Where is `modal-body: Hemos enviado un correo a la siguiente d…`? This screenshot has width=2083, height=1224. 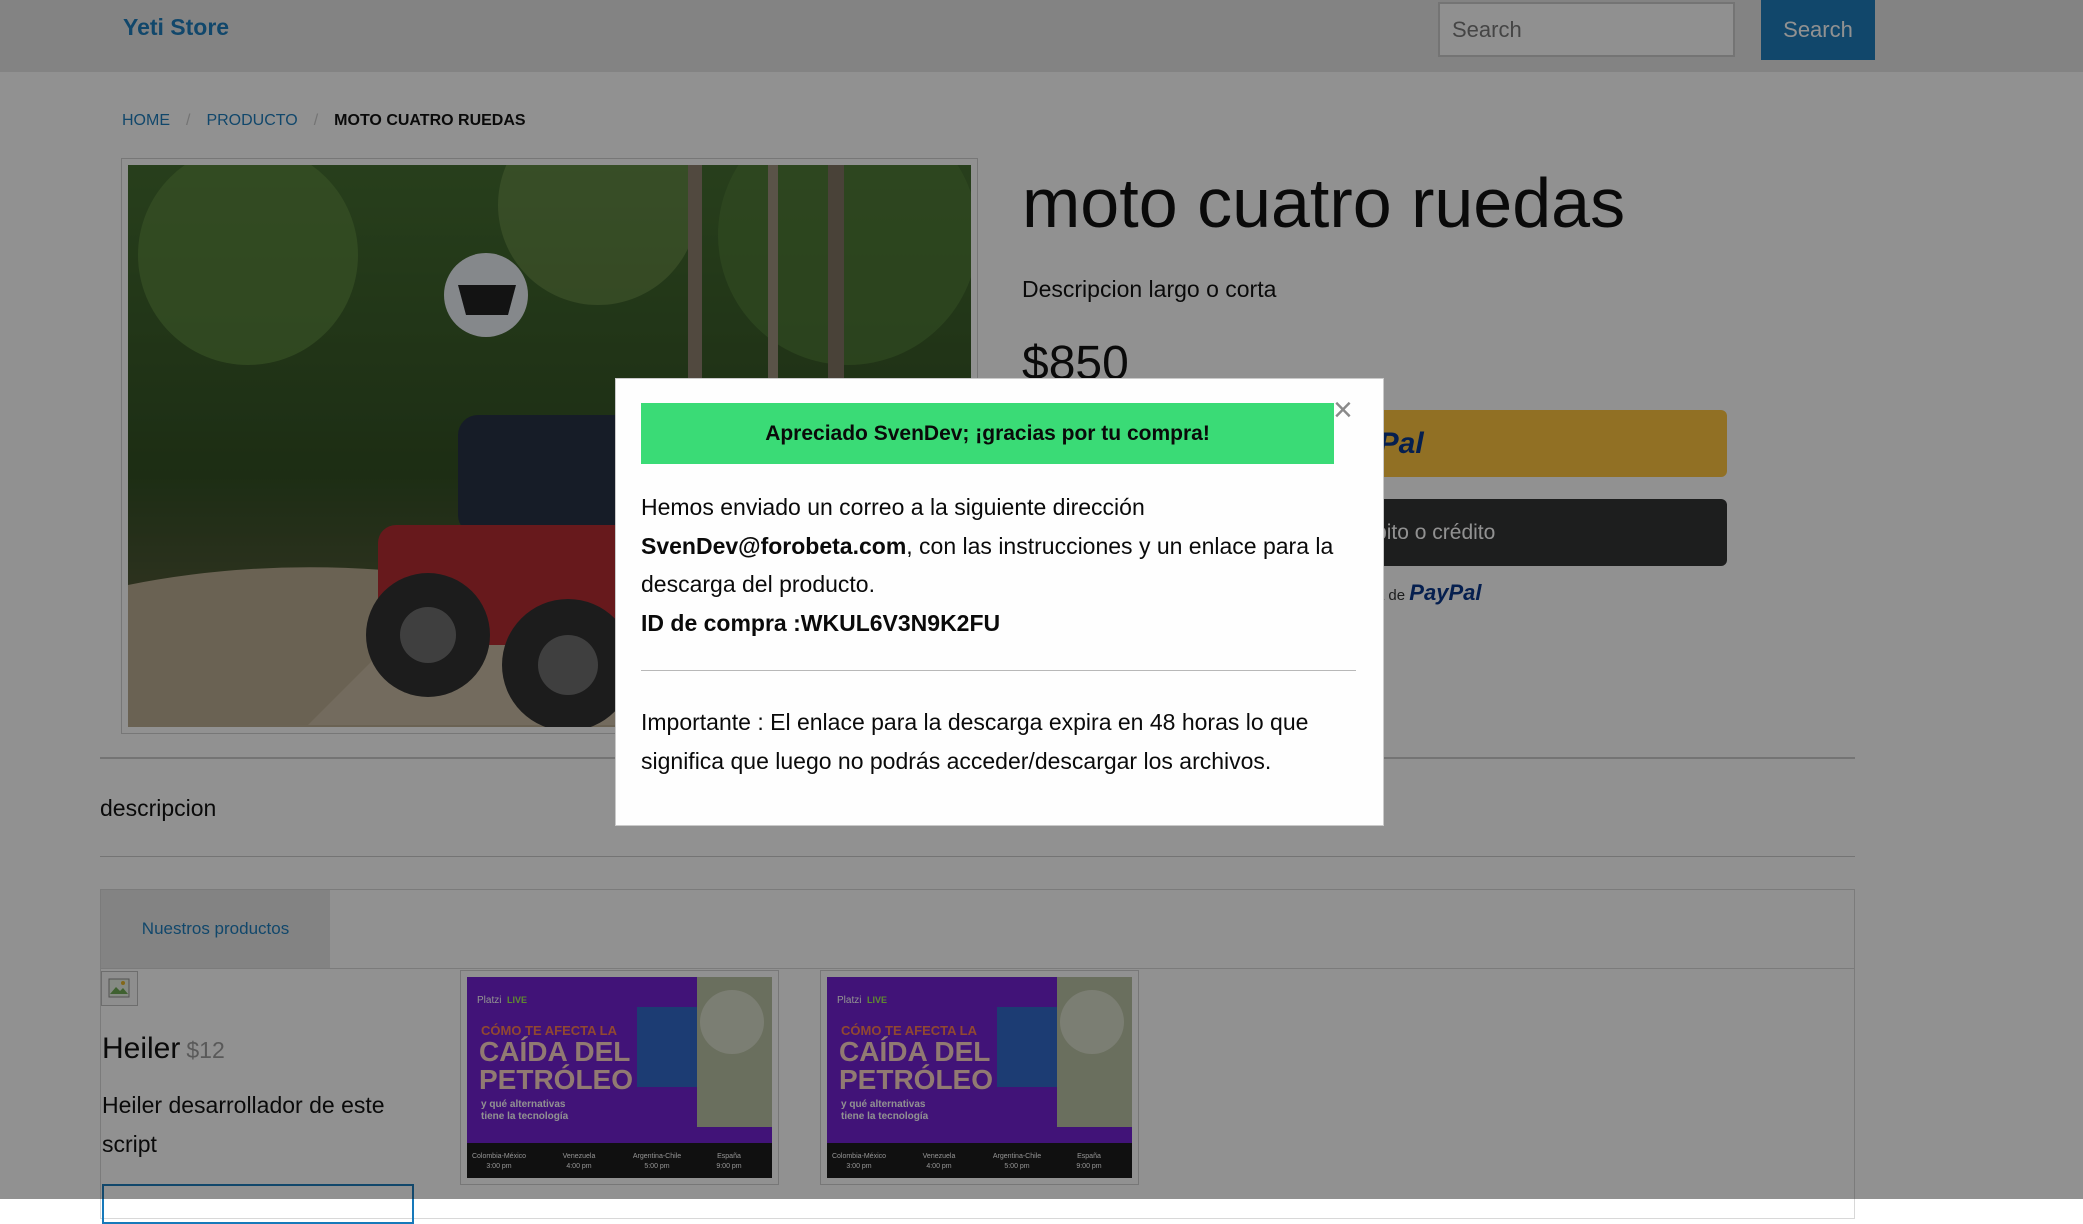
modal-body: Hemos enviado un correo a la siguiente d… is located at coordinates (1001, 565).